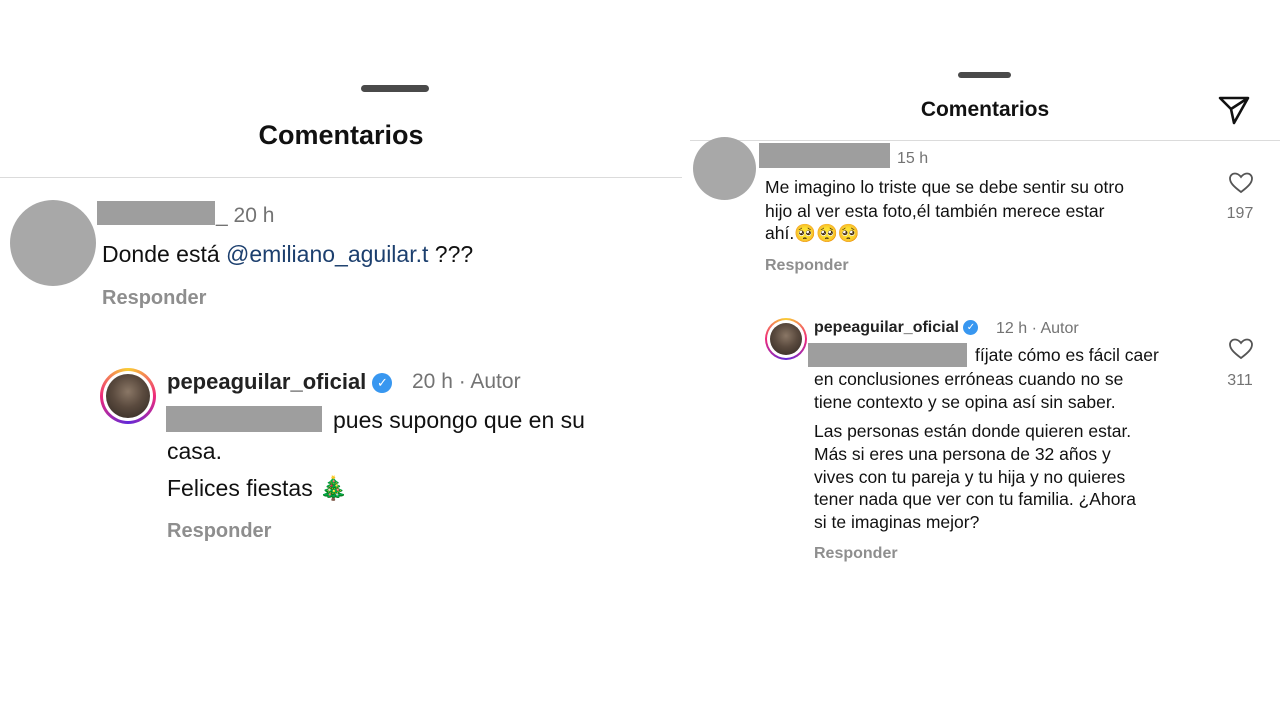 This screenshot has height=720, width=1280. Describe the element at coordinates (1234, 110) in the screenshot. I see `send-icon` at that location.